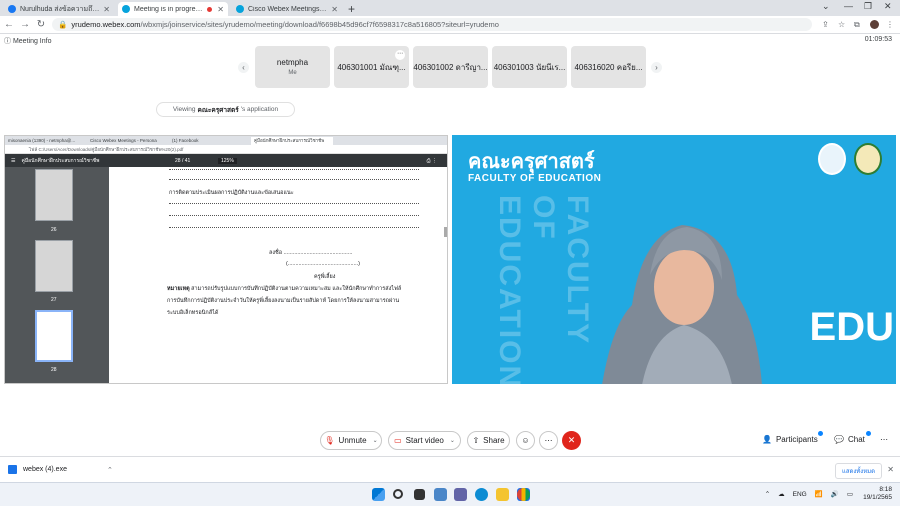 The width and height of the screenshot is (900, 506). Describe the element at coordinates (819, 494) in the screenshot. I see `wifi-icon: 📶` at that location.